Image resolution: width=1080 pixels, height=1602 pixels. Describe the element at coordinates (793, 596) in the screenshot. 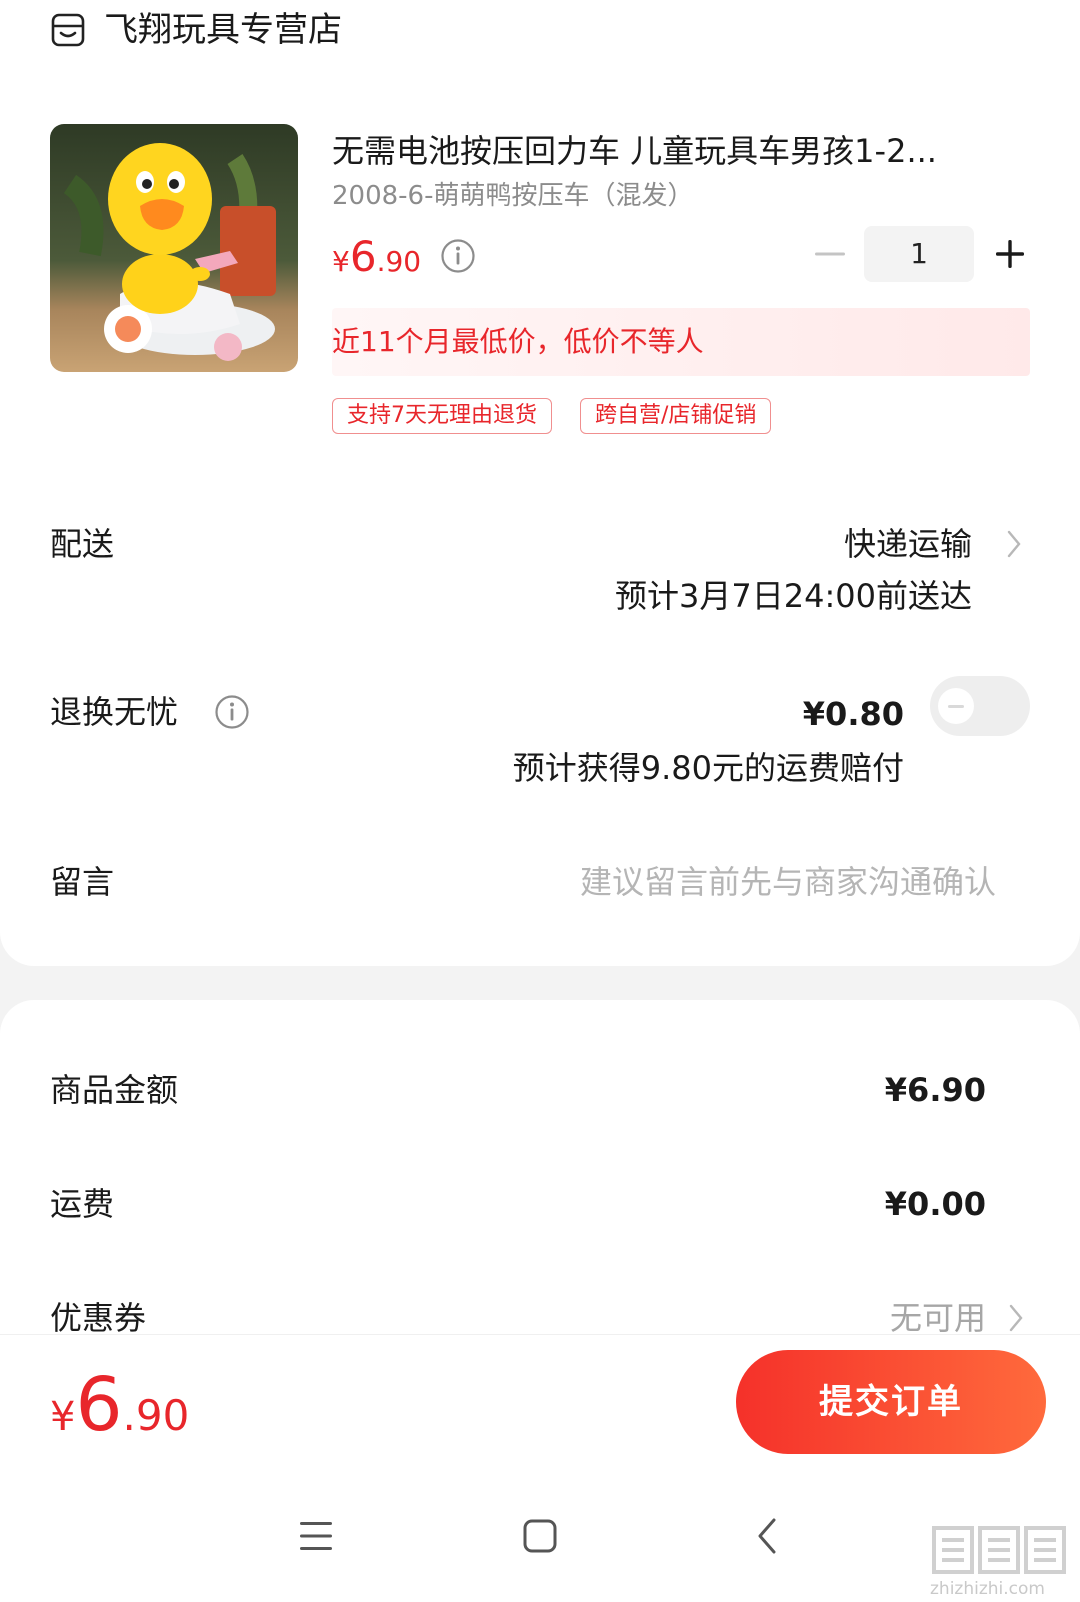

I see `delivery-estimate: 预计3月7日24:00前送达` at that location.